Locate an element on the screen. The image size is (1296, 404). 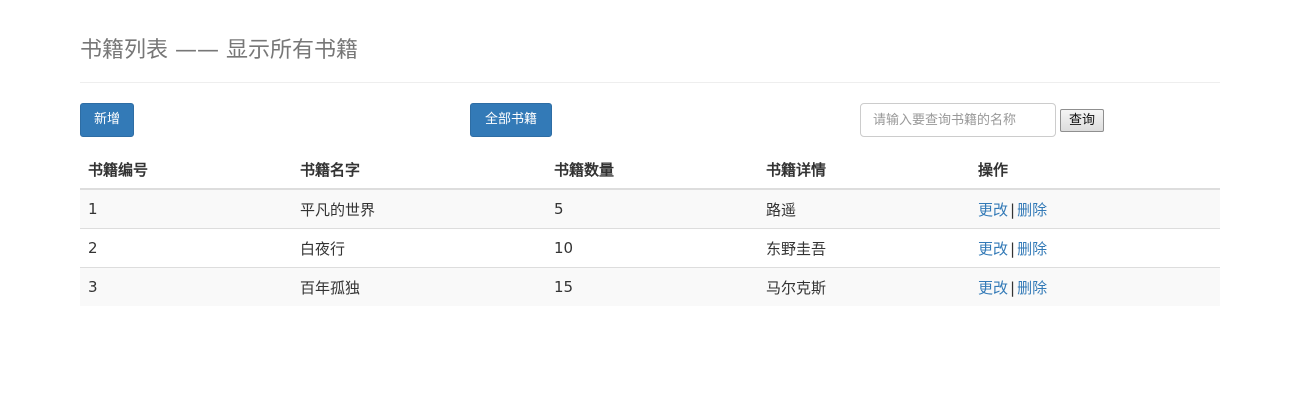
column-header-actions: 操作 is located at coordinates (1095, 170).